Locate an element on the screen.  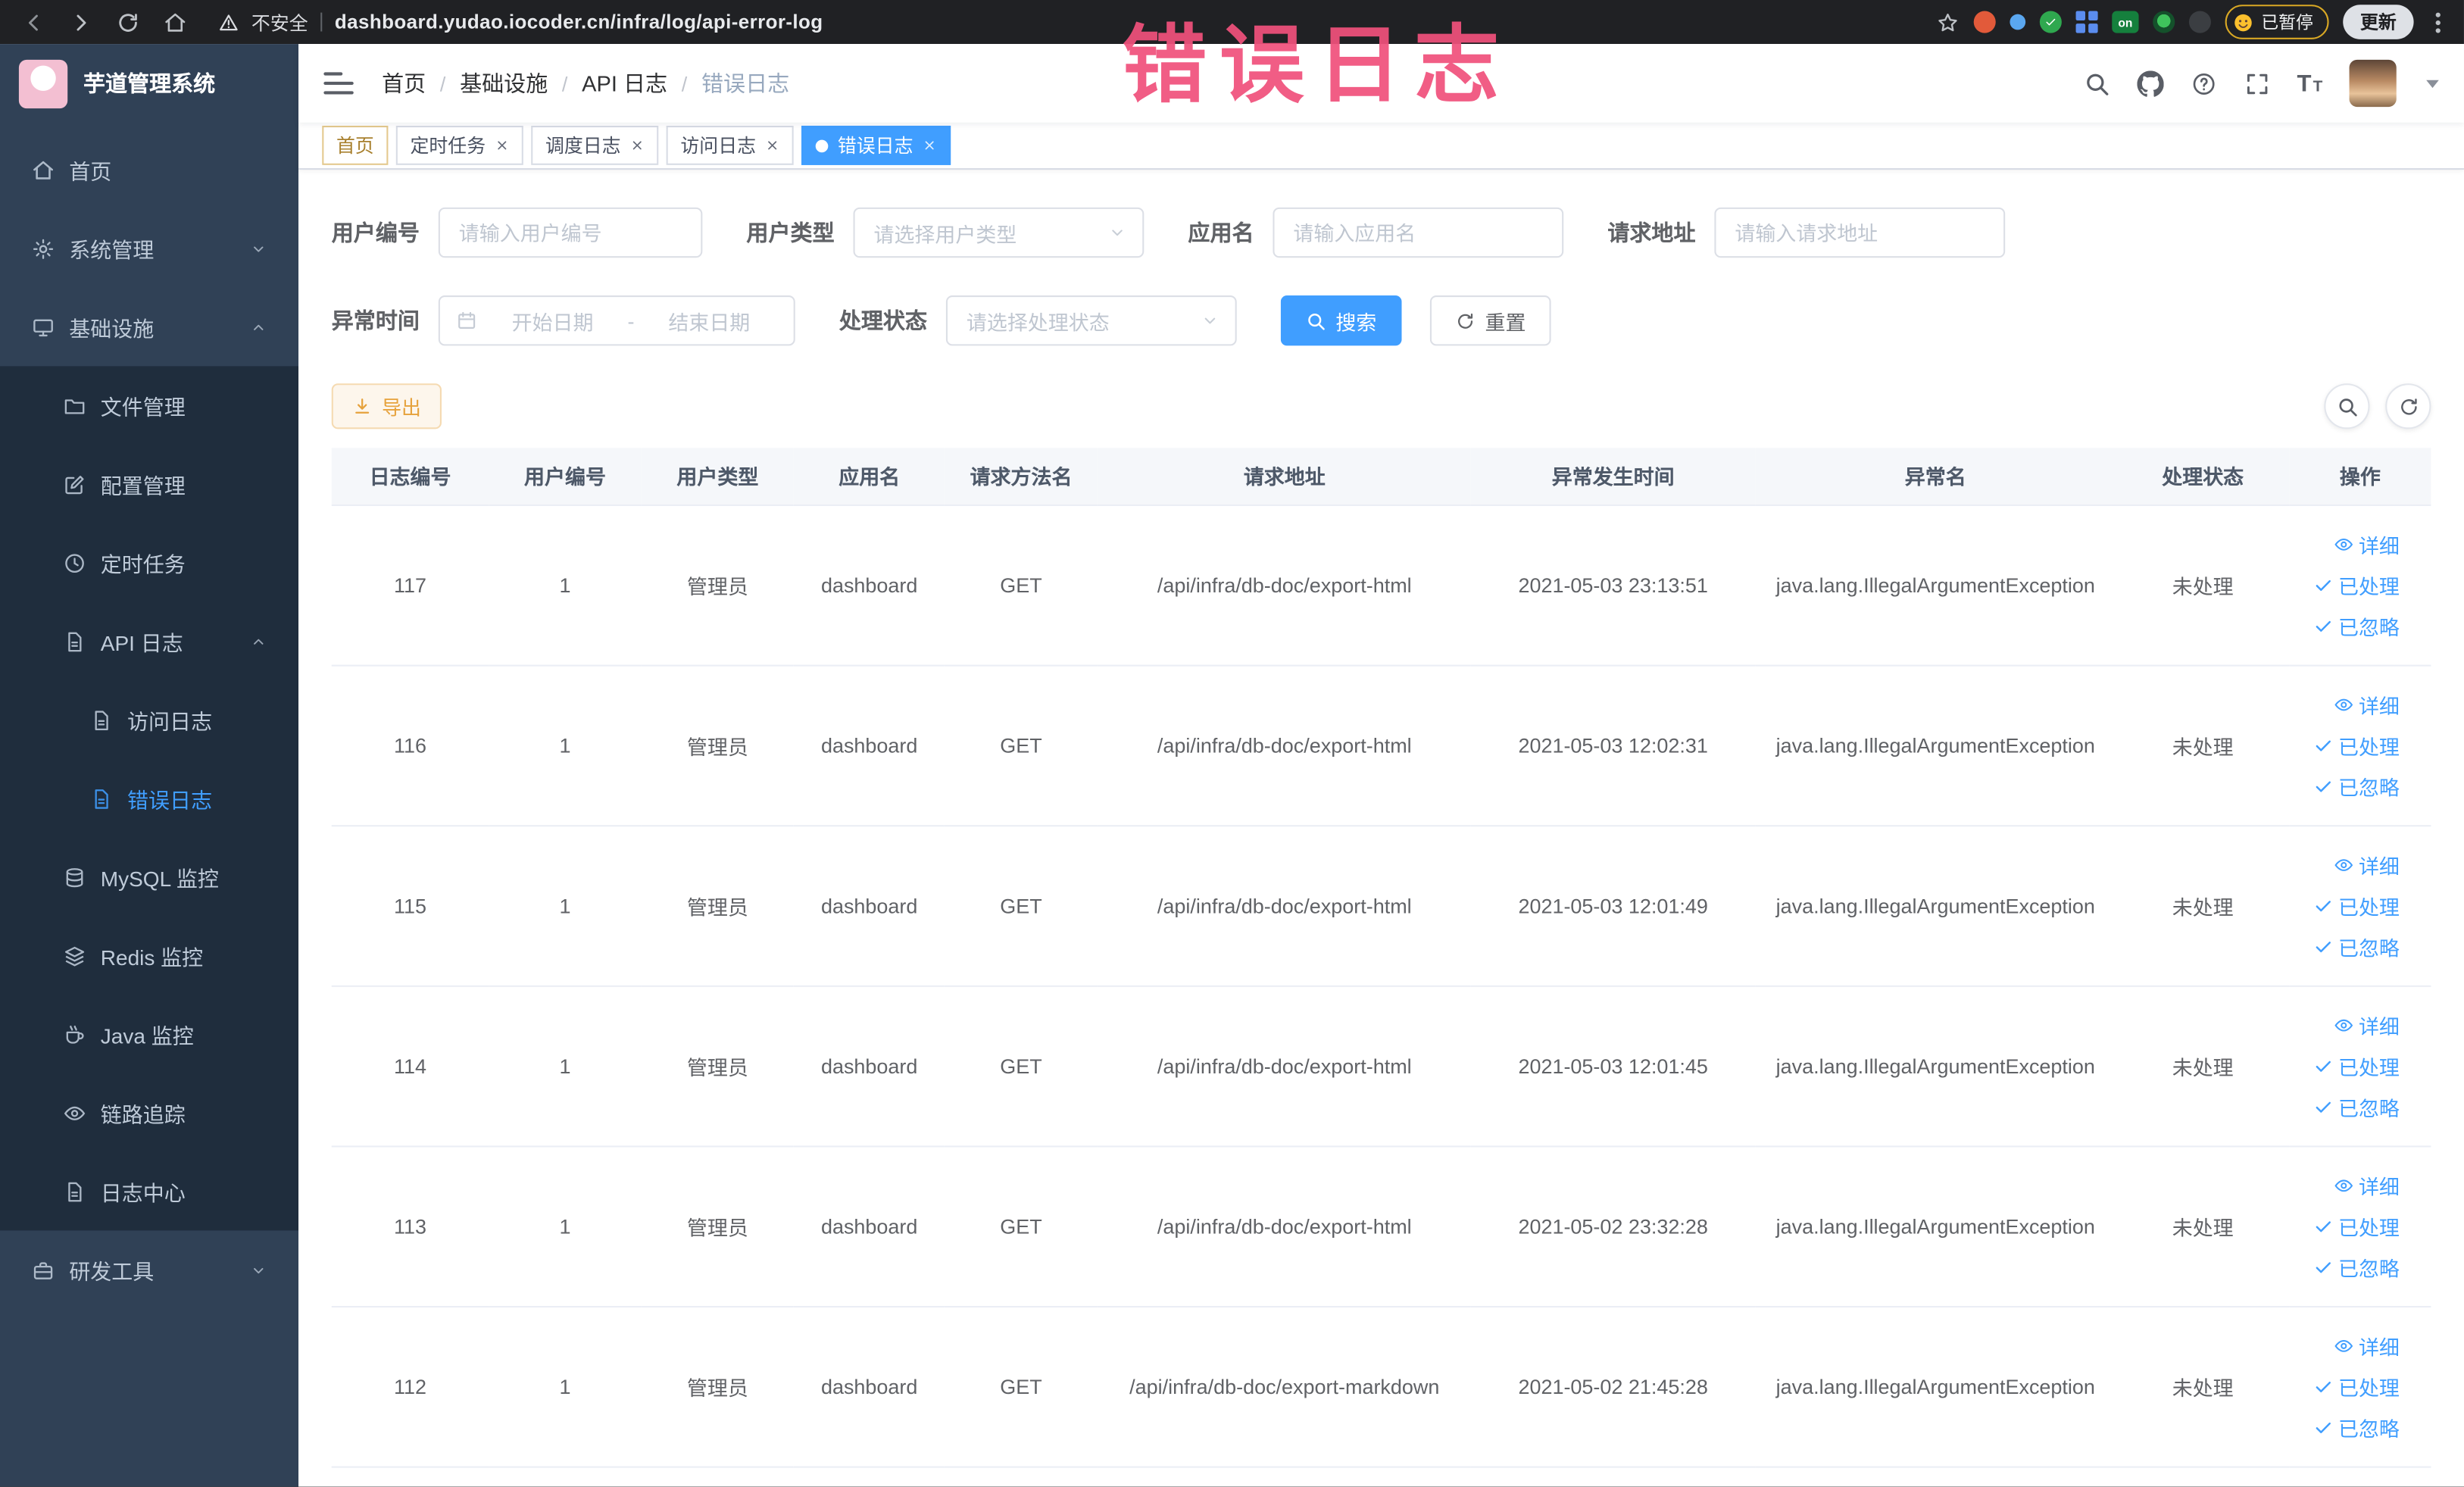
sidebar-item-log-center: 日志中心 is located at coordinates (149, 1191).